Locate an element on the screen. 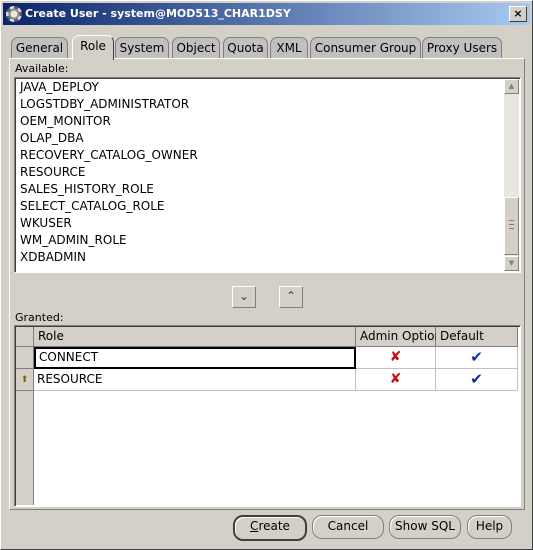 The image size is (533, 550). tab-xml: XML is located at coordinates (289, 47).